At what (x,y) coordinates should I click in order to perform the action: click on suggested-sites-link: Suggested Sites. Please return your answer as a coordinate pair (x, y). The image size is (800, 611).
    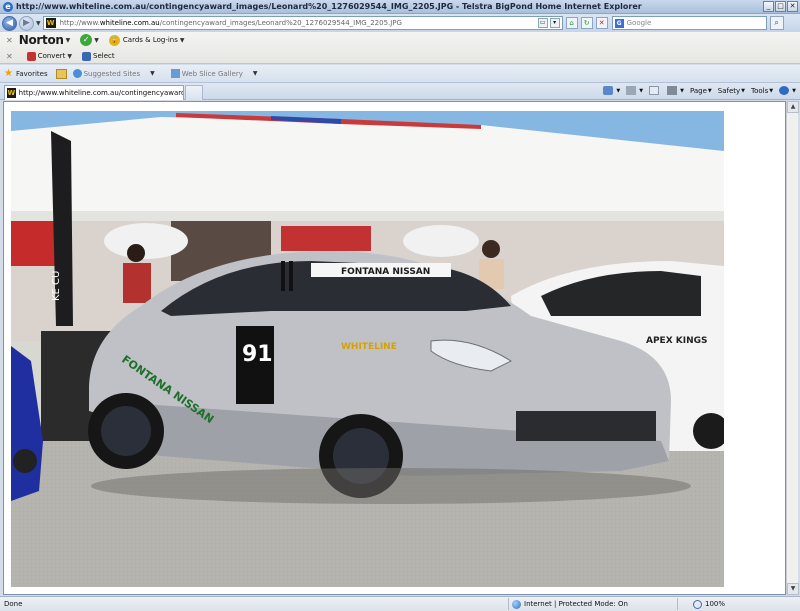
    Looking at the image, I should click on (112, 74).